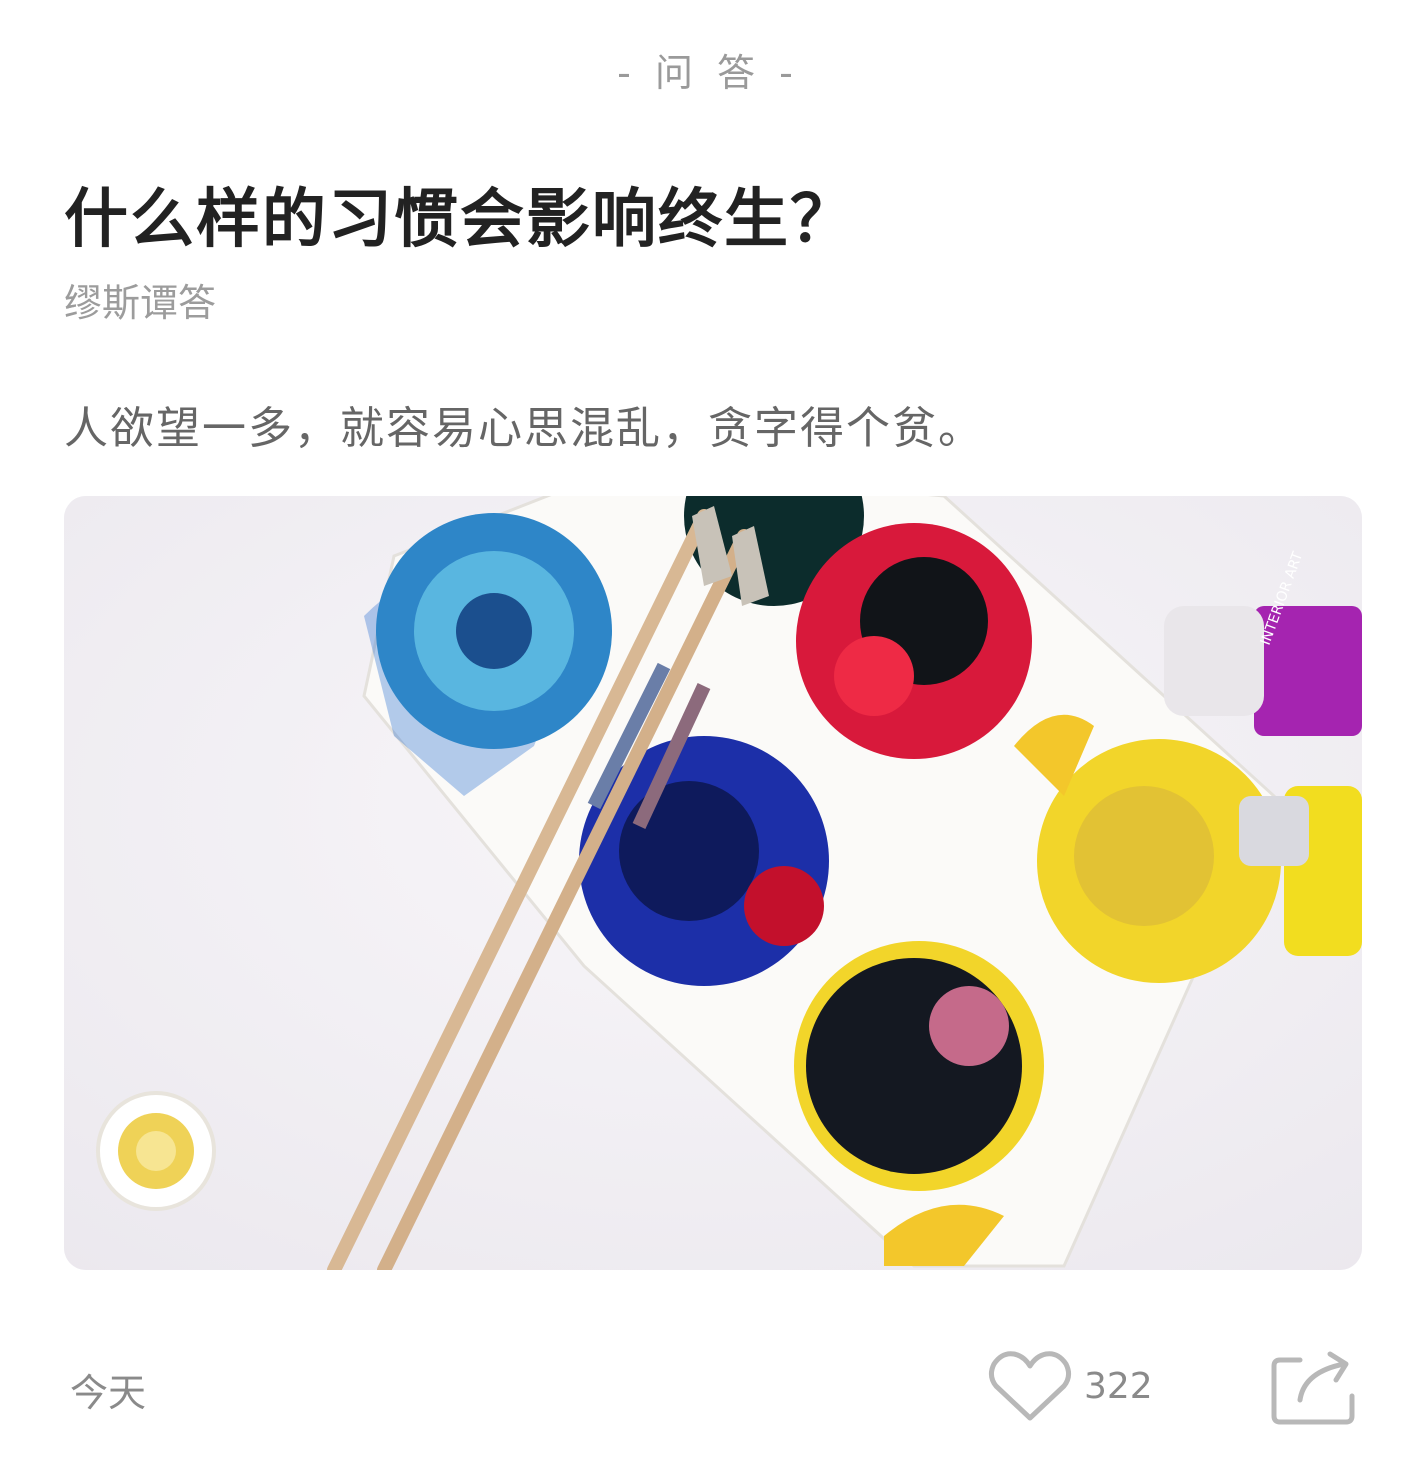 This screenshot has width=1416, height=1462. I want to click on article-author: 缪斯谭答, so click(140, 299).